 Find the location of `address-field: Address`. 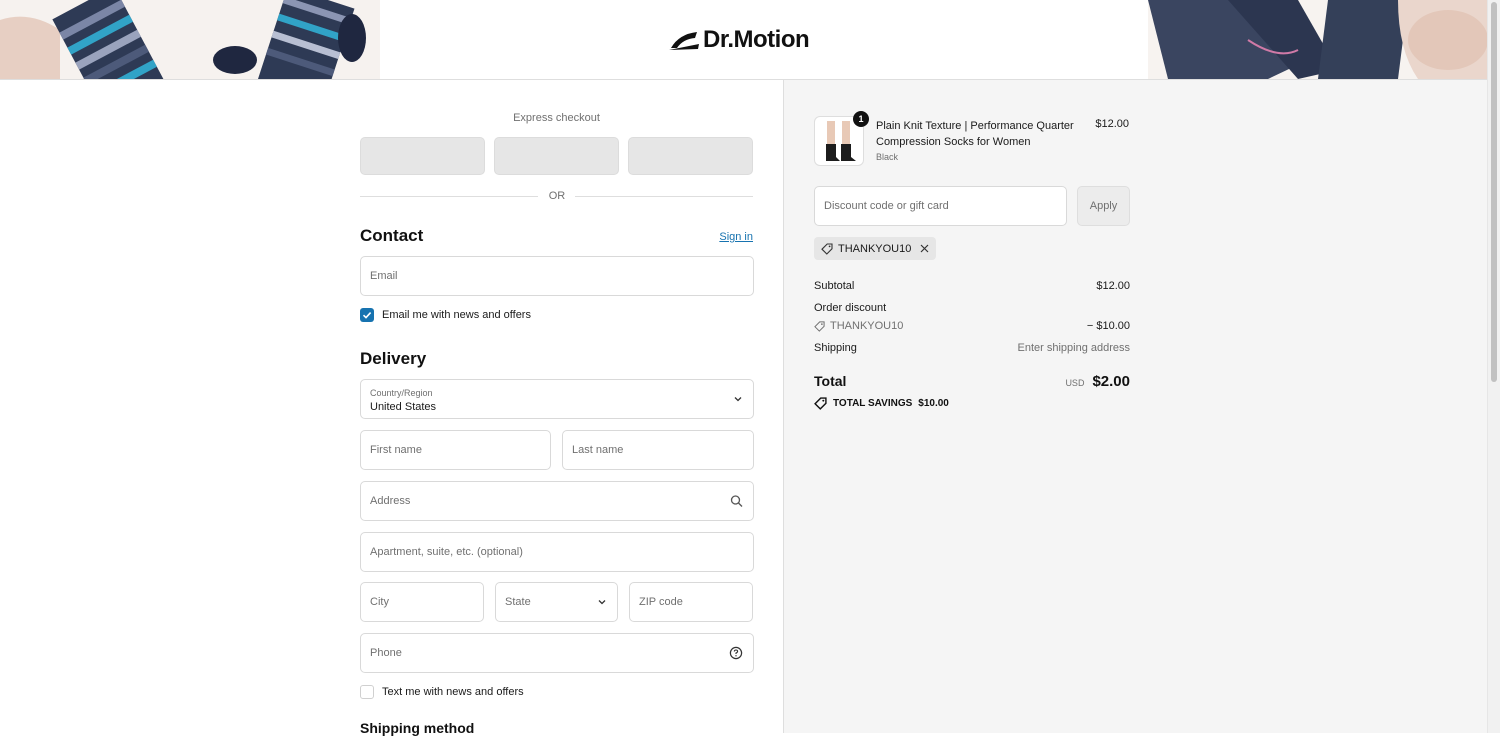

address-field: Address is located at coordinates (557, 501).